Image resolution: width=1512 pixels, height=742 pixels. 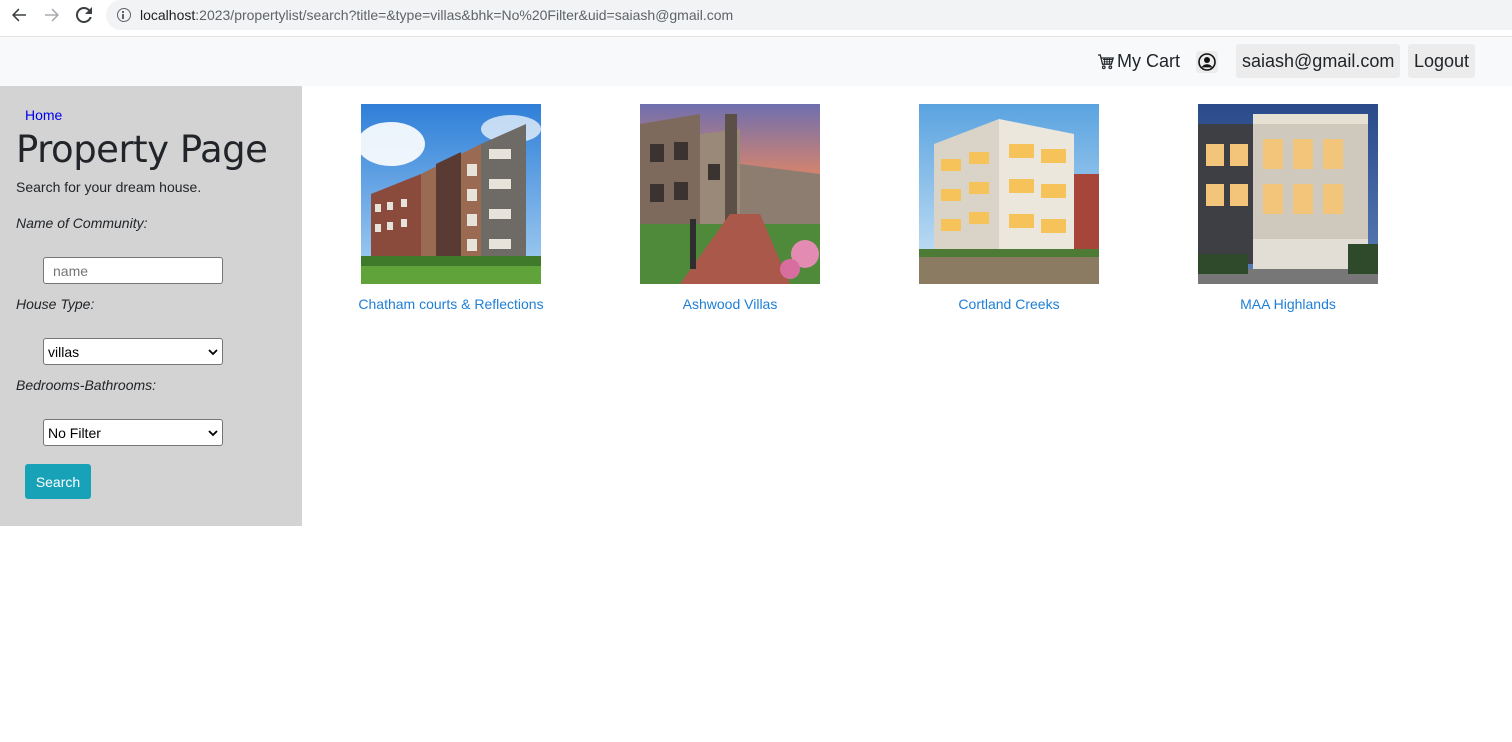 What do you see at coordinates (1318, 61) in the screenshot?
I see `user-email-button: saiash@gmail.com` at bounding box center [1318, 61].